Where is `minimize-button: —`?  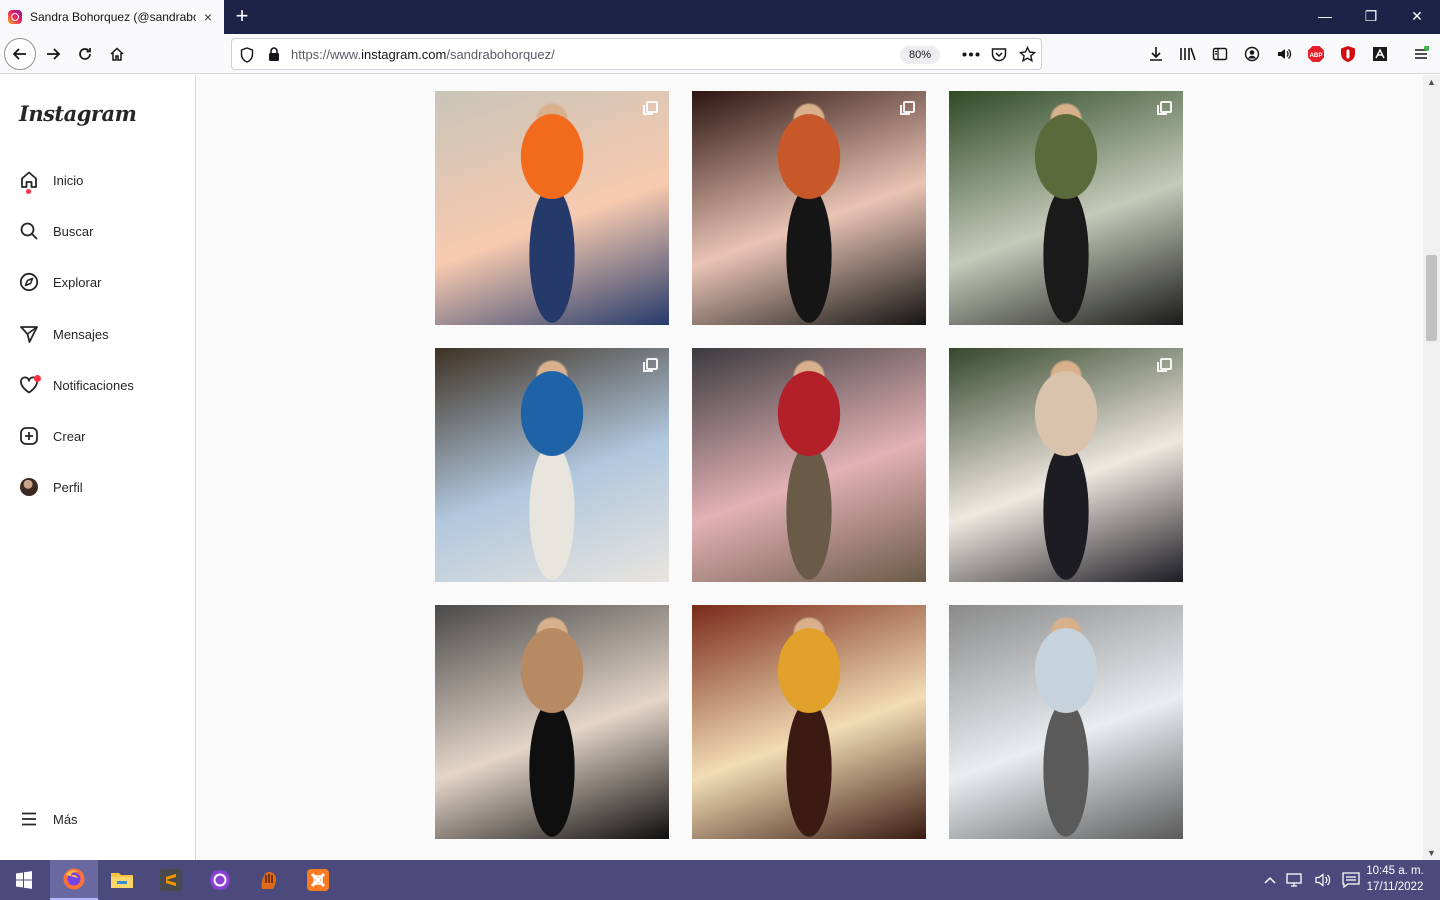
minimize-button: — is located at coordinates (1325, 17).